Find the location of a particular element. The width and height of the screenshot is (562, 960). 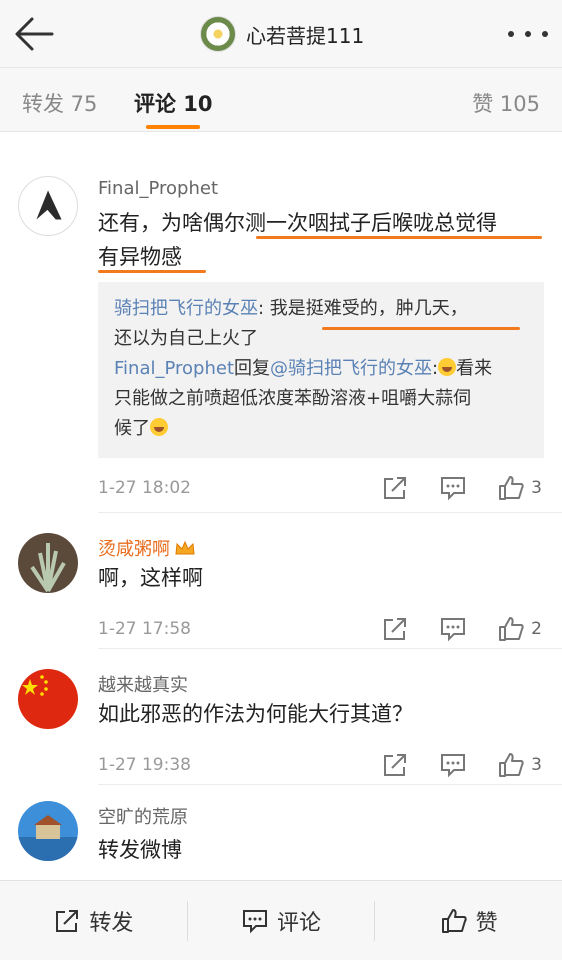

comment-text: 如此邪恶的作法为何能大行其道？ is located at coordinates (255, 714).